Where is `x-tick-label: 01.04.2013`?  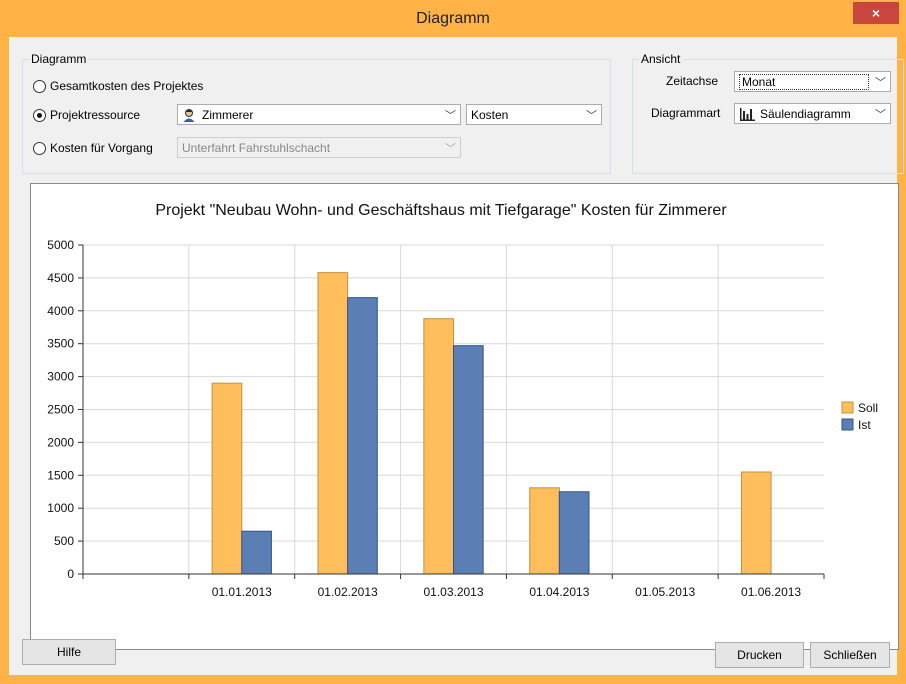
x-tick-label: 01.04.2013 is located at coordinates (559, 592).